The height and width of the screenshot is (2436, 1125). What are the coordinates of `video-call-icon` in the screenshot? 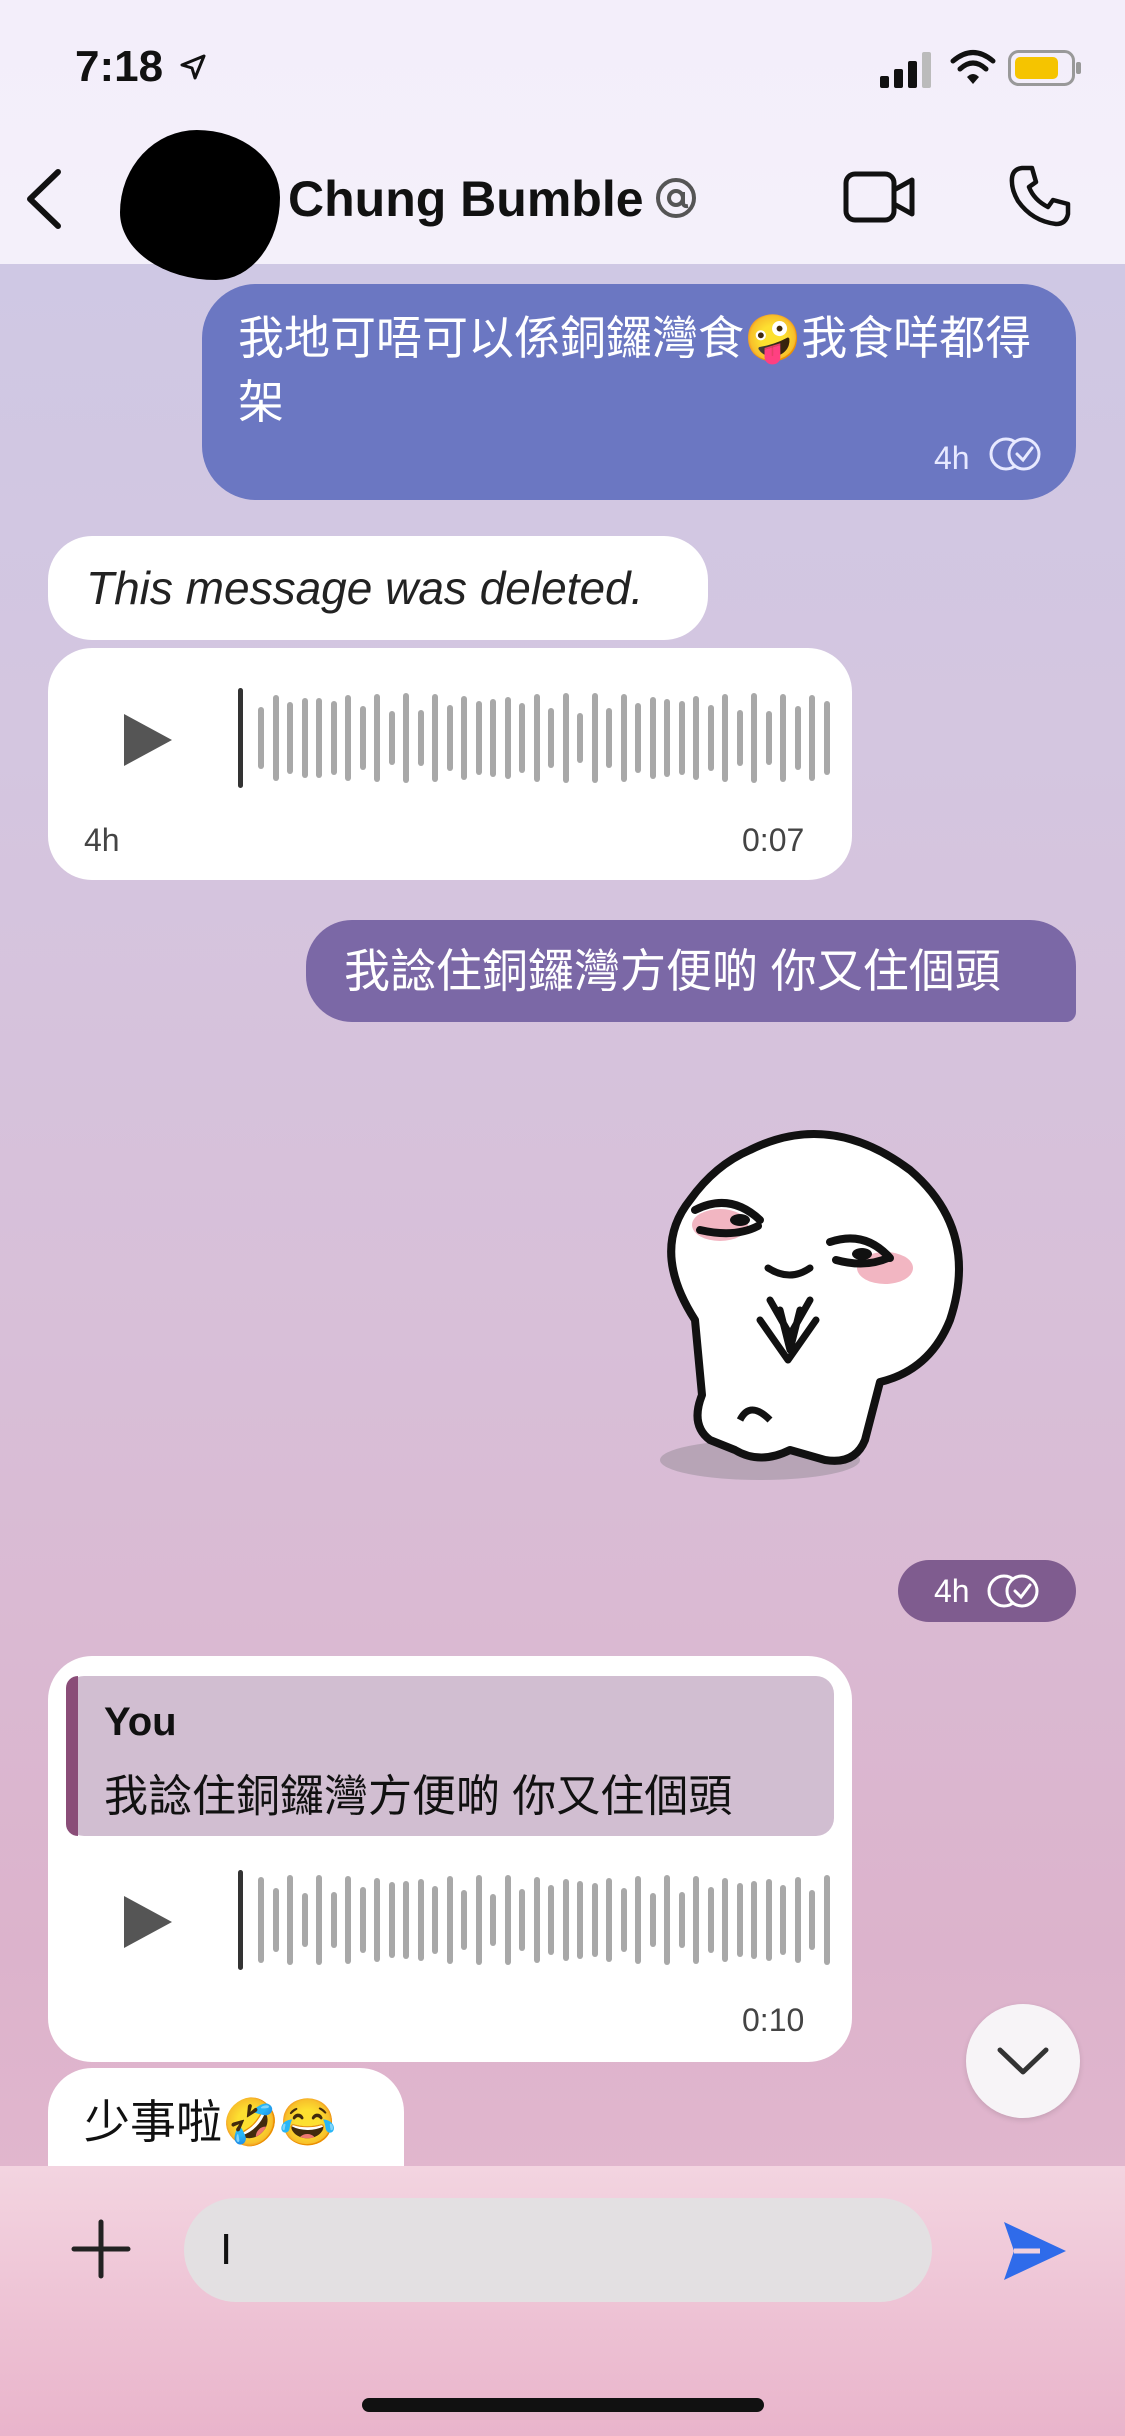 It's located at (879, 197).